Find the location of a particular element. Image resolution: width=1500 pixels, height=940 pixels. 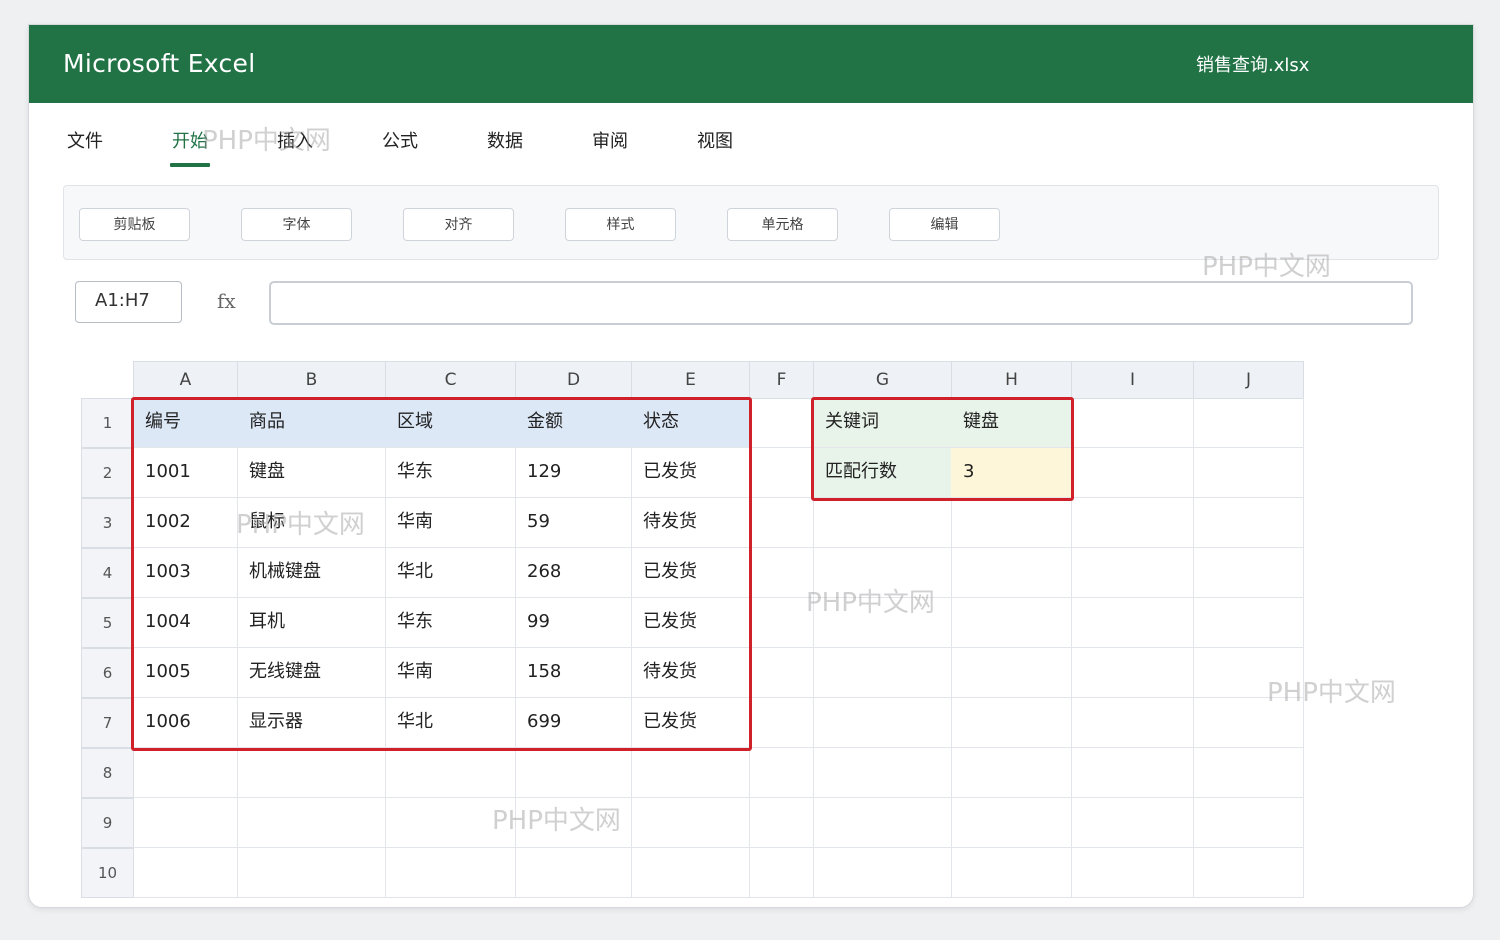

cell-c6: 华南 is located at coordinates (450, 673).